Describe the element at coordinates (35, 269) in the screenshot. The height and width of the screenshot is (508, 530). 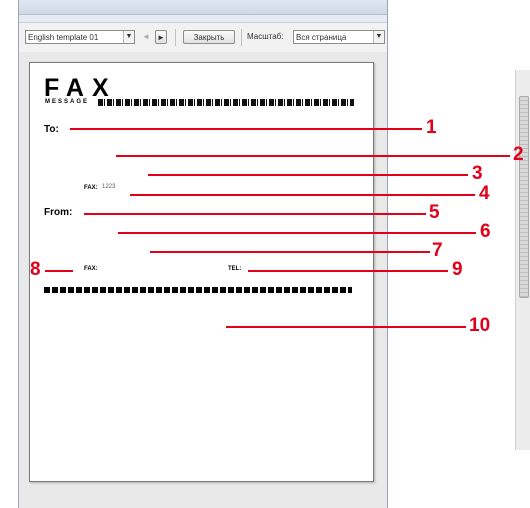
I see `callout-number-8: 8` at that location.